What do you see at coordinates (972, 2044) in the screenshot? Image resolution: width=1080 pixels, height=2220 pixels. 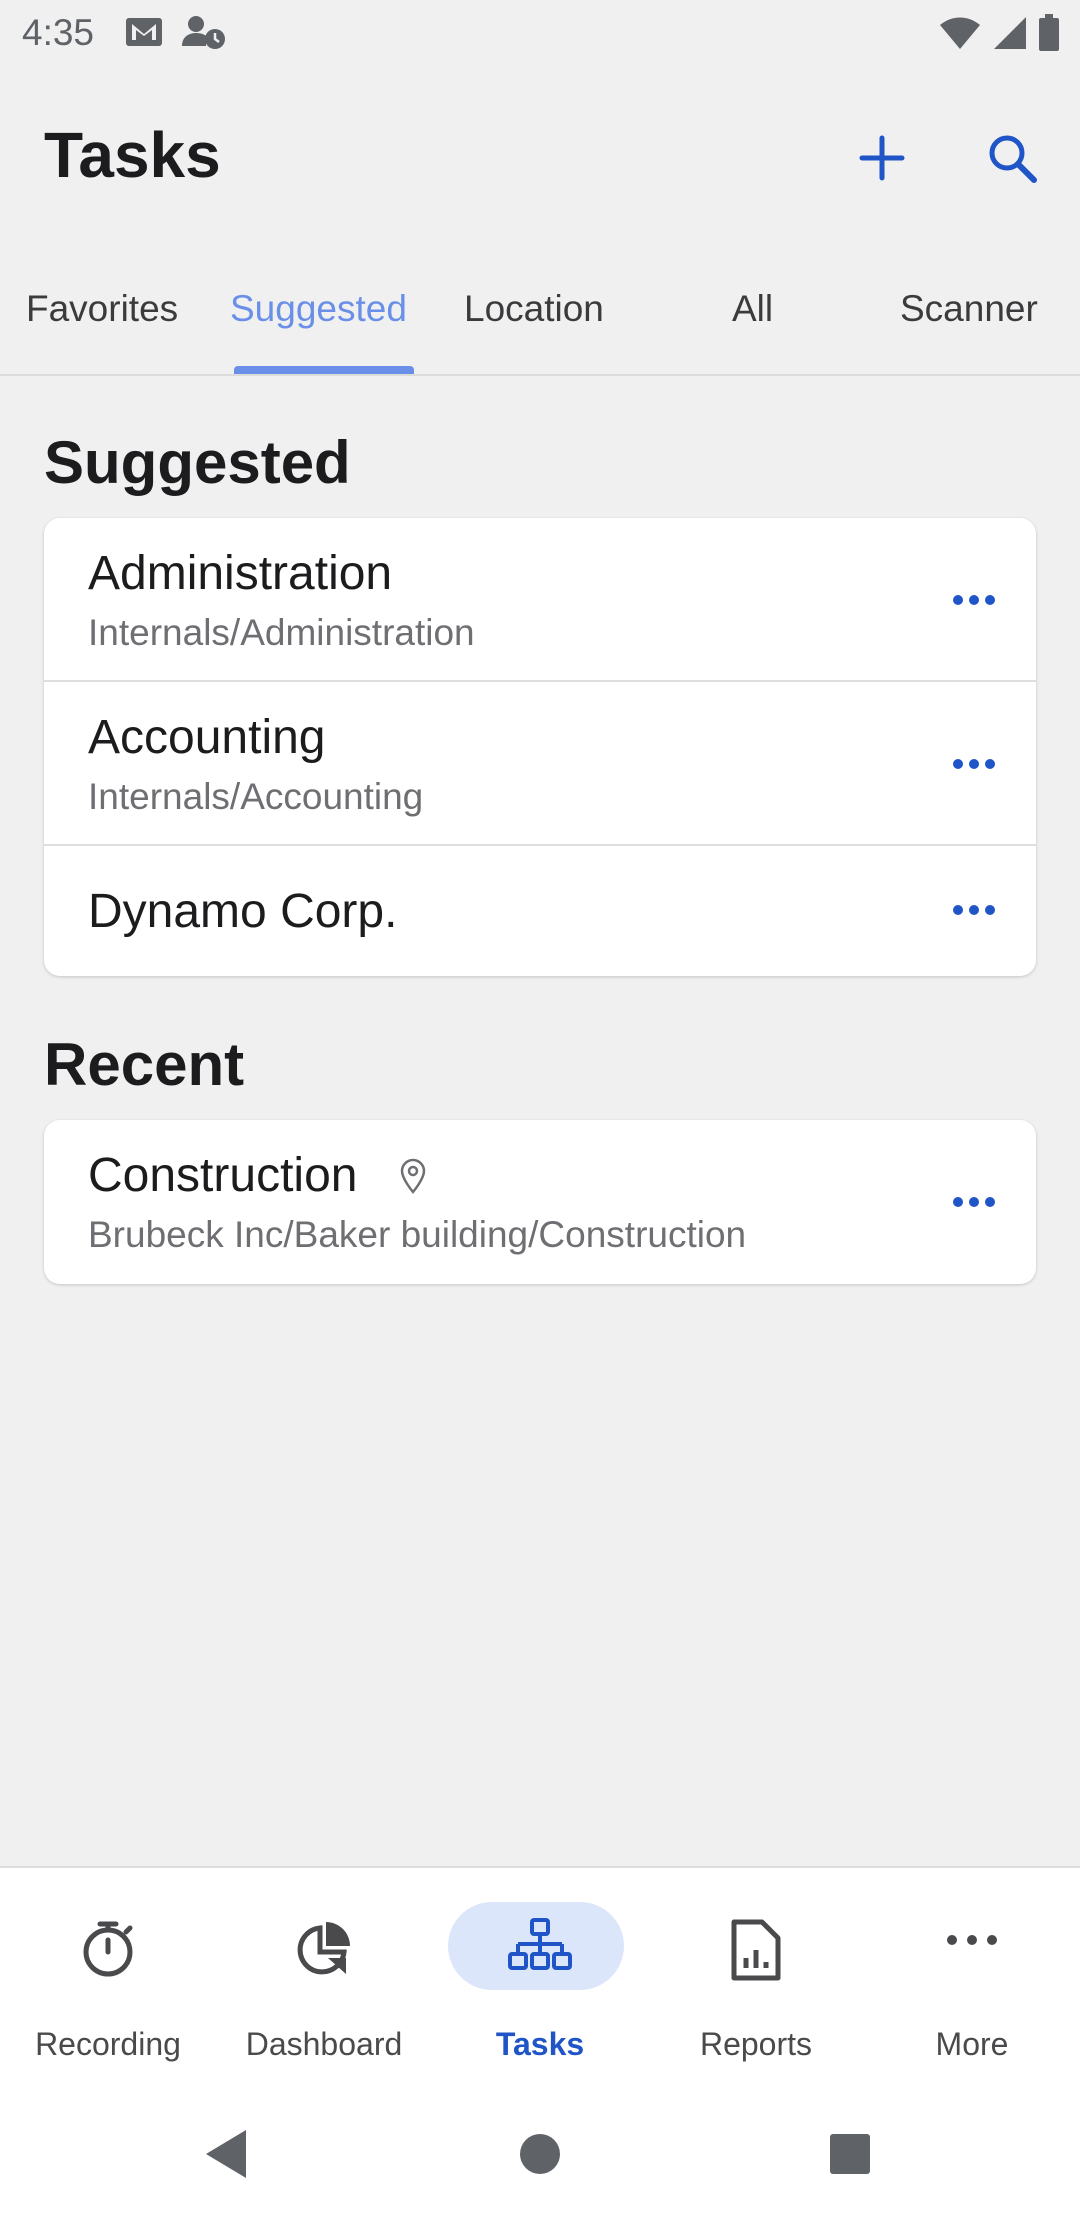 I see `nav-label: More` at bounding box center [972, 2044].